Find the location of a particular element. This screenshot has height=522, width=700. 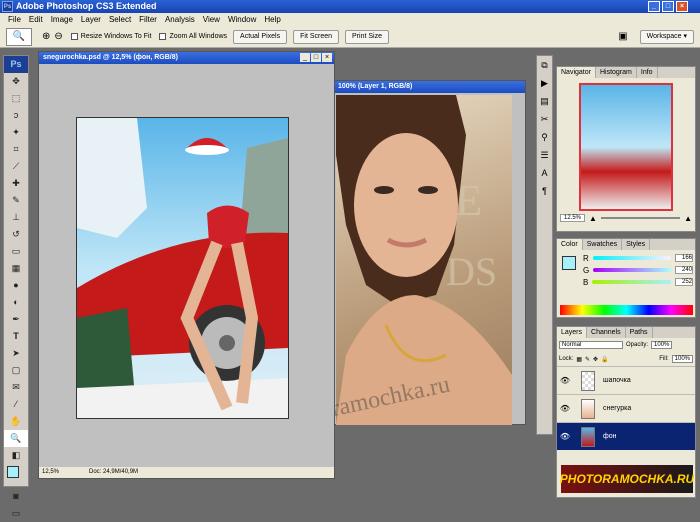

tab-histogram: Histogram is located at coordinates (616, 72).